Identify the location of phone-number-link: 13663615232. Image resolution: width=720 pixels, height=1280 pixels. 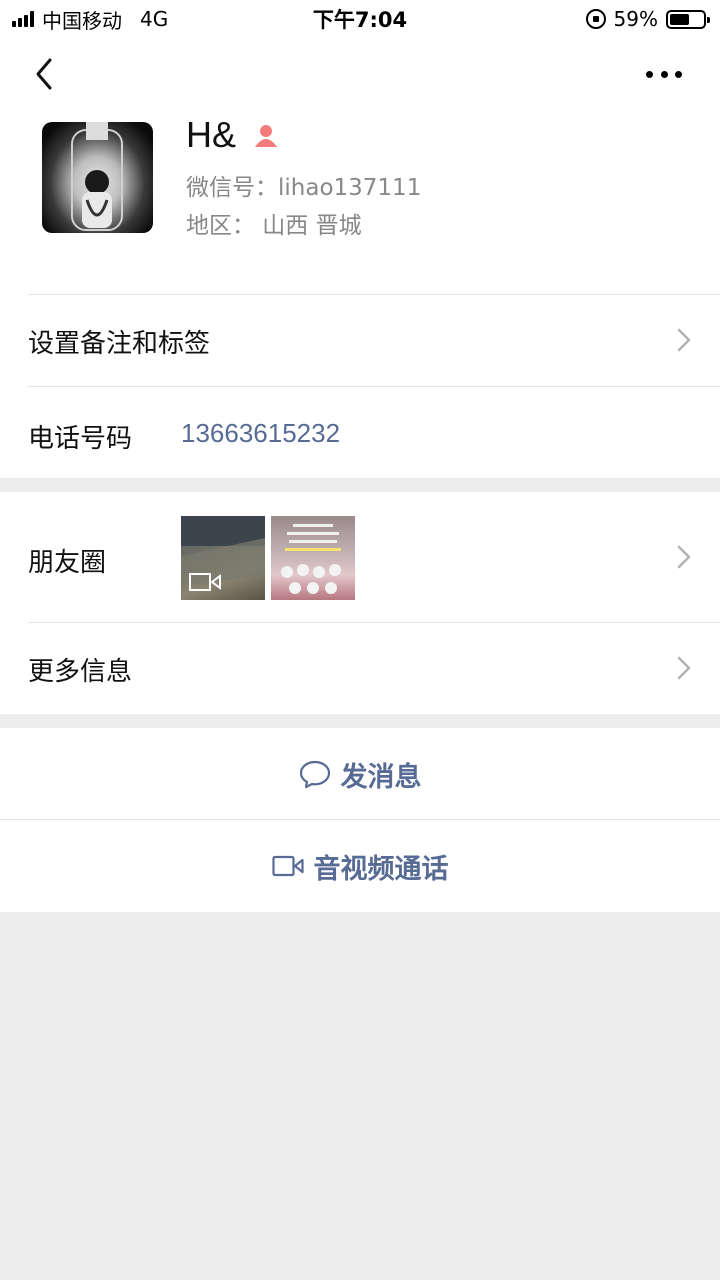
(260, 433).